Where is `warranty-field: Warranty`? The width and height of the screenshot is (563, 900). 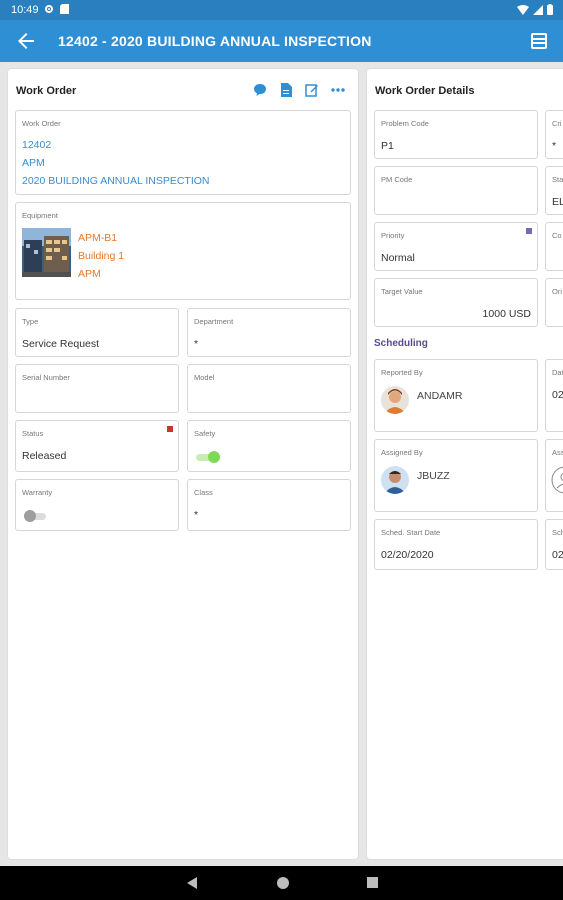 warranty-field: Warranty is located at coordinates (97, 505).